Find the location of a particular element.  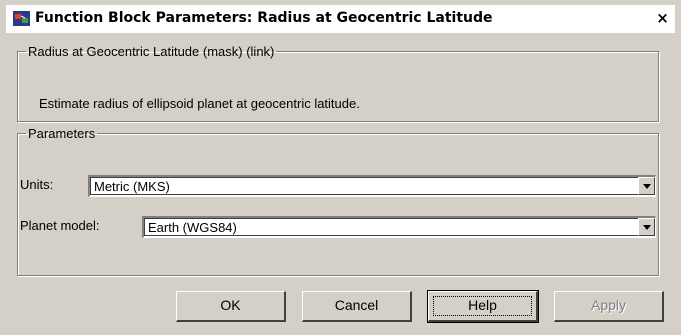

help-button-label: Help is located at coordinates (482, 305).